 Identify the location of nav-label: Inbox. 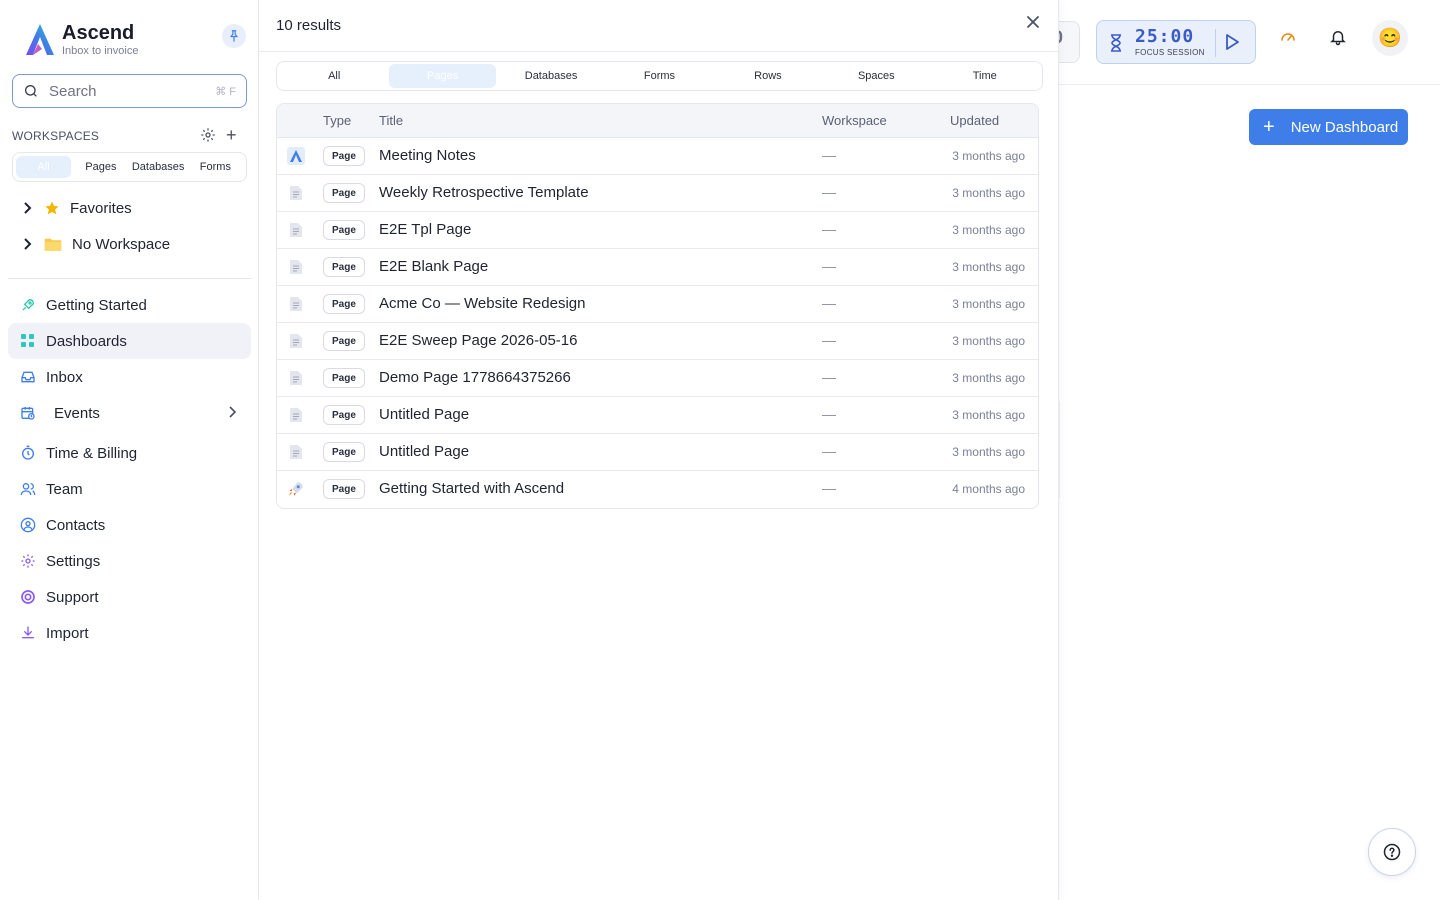
(64, 377).